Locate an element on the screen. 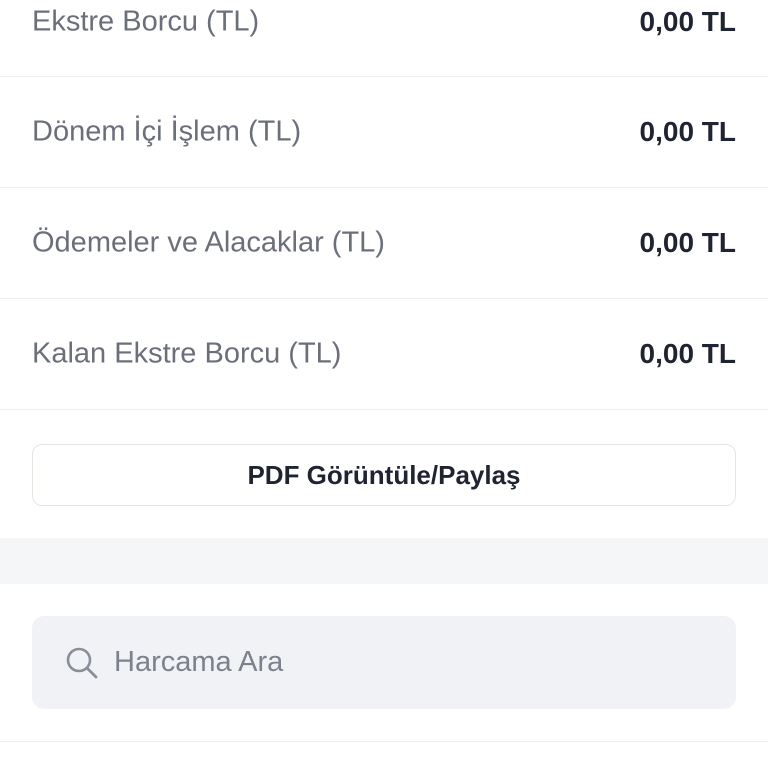  summary-row-label: Dönem İçi İşlem (TL) is located at coordinates (167, 131).